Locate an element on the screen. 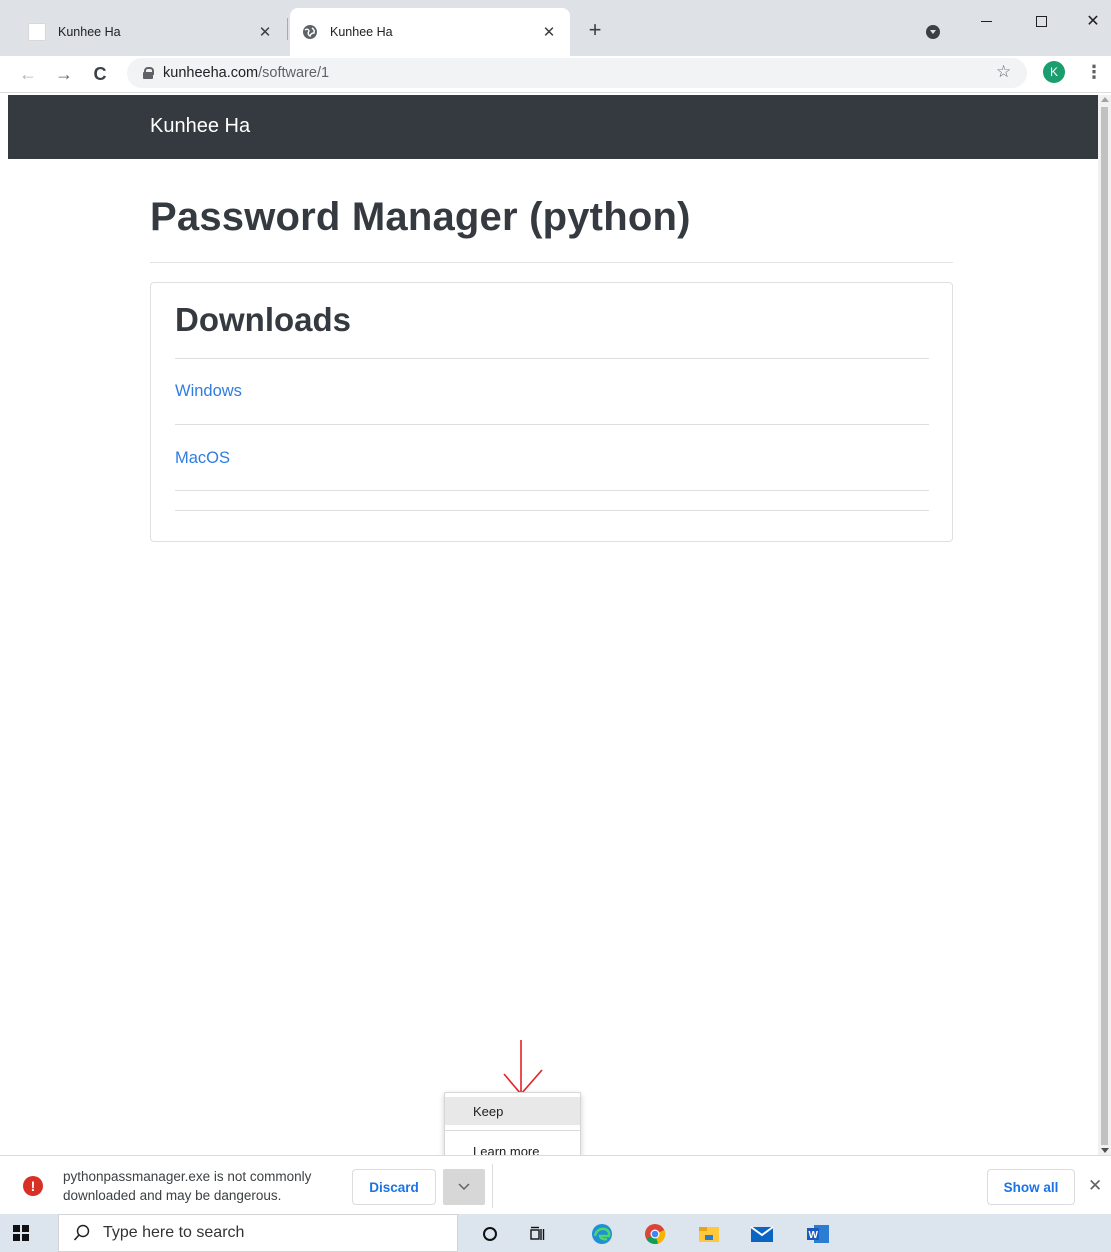 Image resolution: width=1111 pixels, height=1252 pixels. minimize-button is located at coordinates (986, 21).